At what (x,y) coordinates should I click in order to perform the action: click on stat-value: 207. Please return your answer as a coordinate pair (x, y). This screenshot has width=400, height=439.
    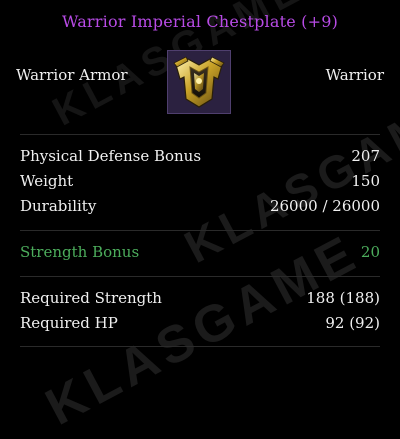
    Looking at the image, I should click on (365, 156).